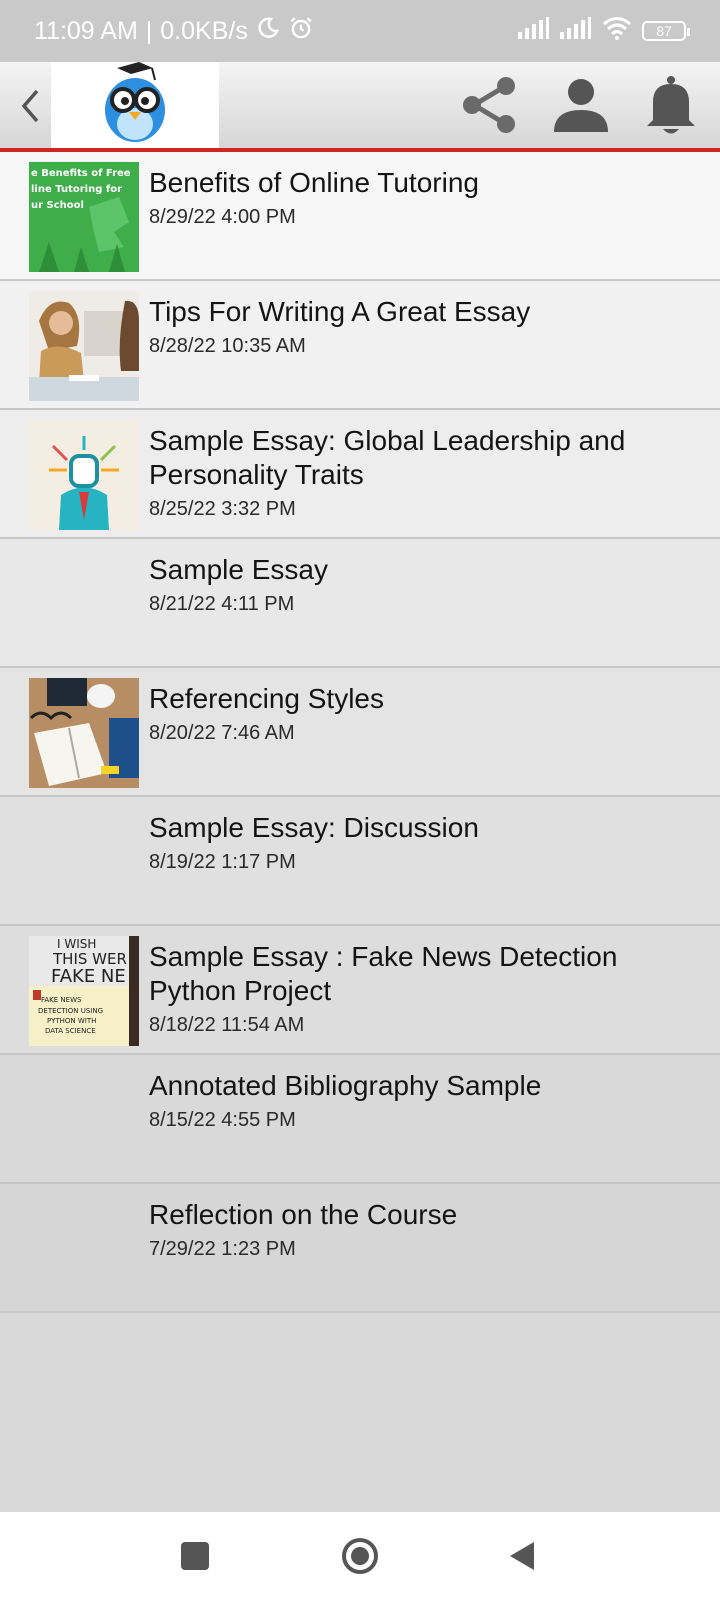 This screenshot has height=1600, width=720. What do you see at coordinates (81, 173) in the screenshot?
I see `svg-text: e Benefits of Free` at bounding box center [81, 173].